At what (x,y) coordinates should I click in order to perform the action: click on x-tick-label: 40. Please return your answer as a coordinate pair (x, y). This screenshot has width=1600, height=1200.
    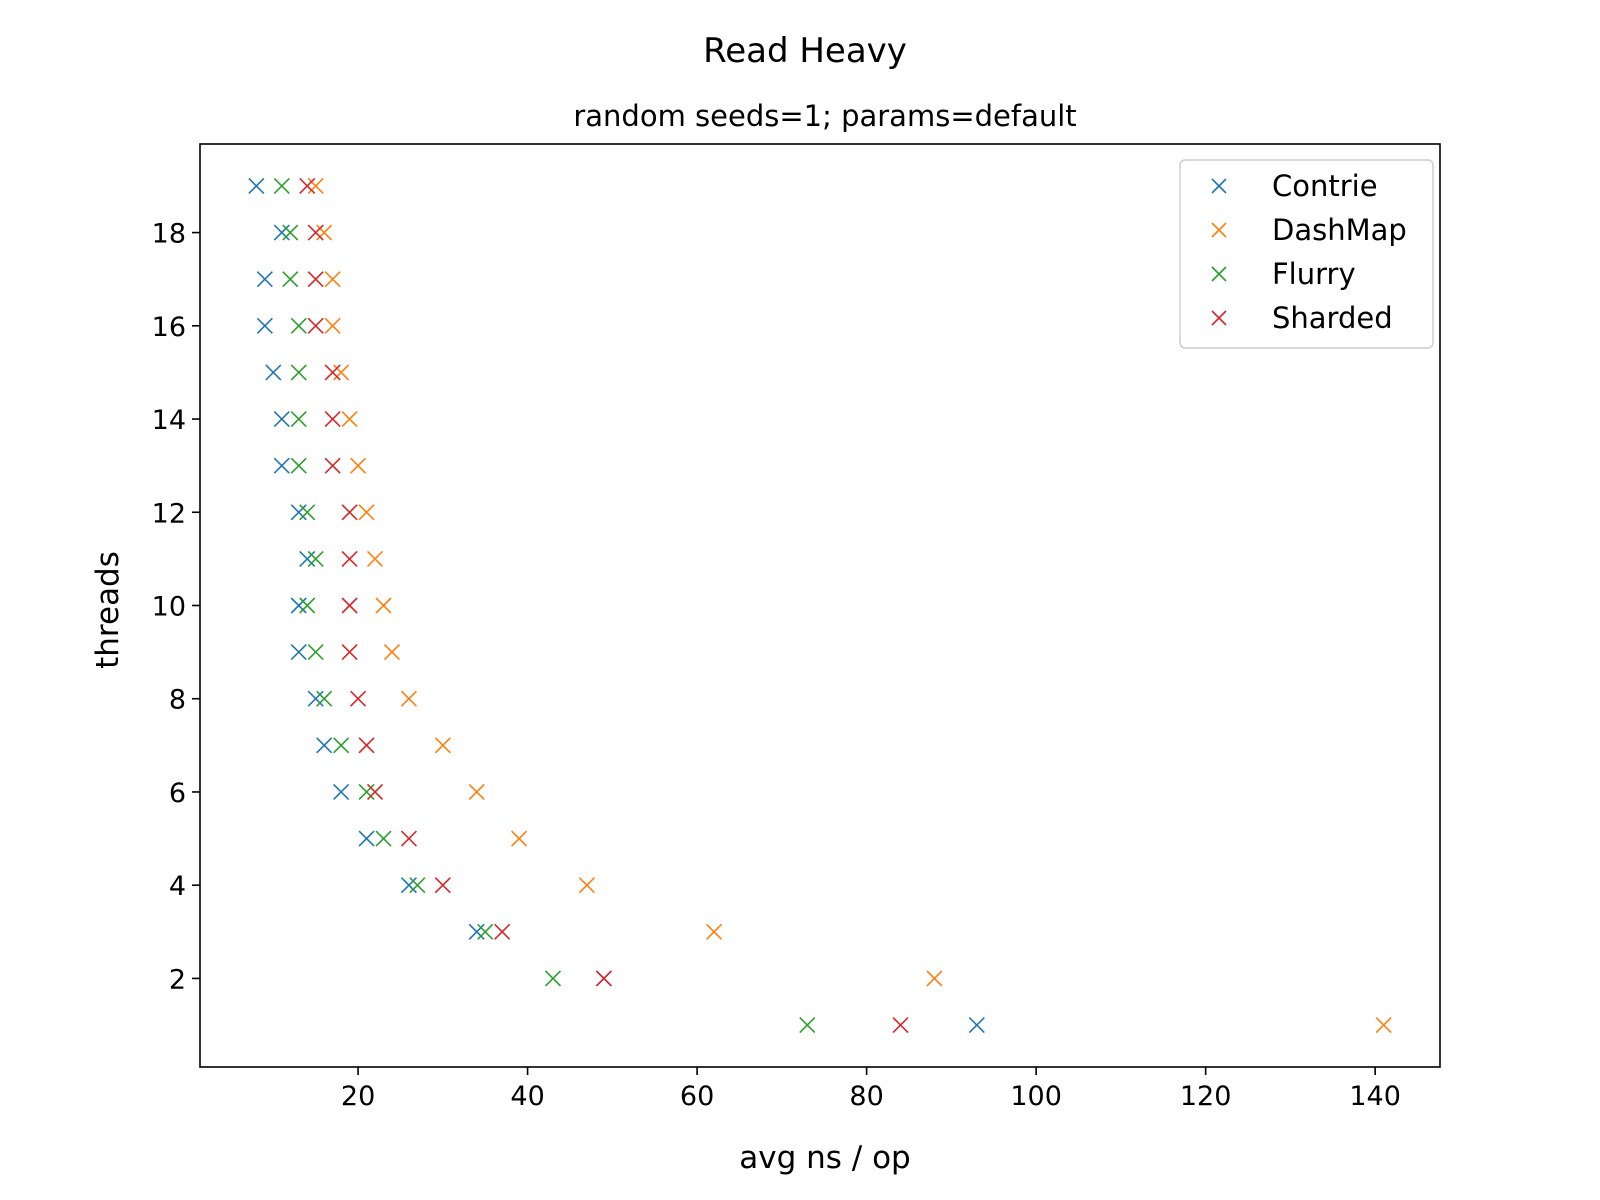
    Looking at the image, I should click on (527, 1096).